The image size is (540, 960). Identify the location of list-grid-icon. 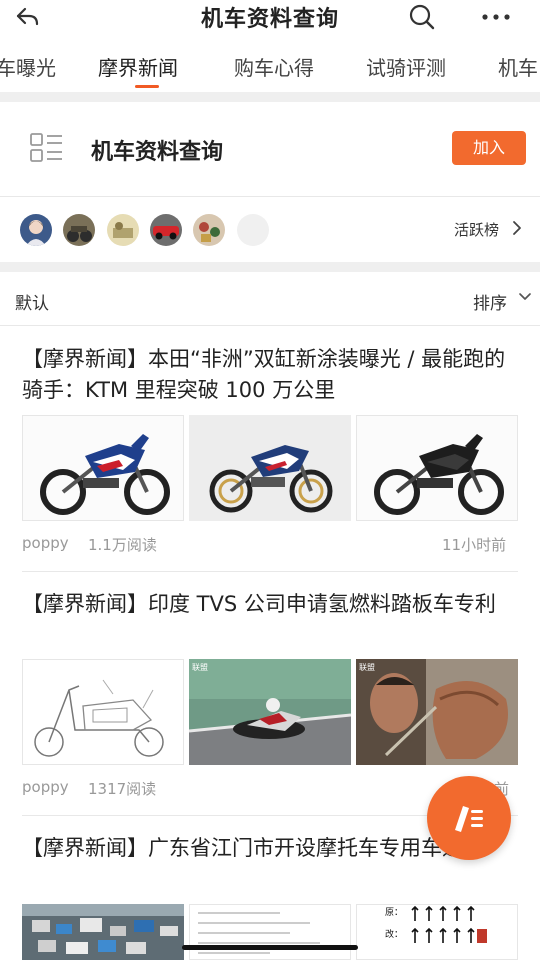
(46, 147).